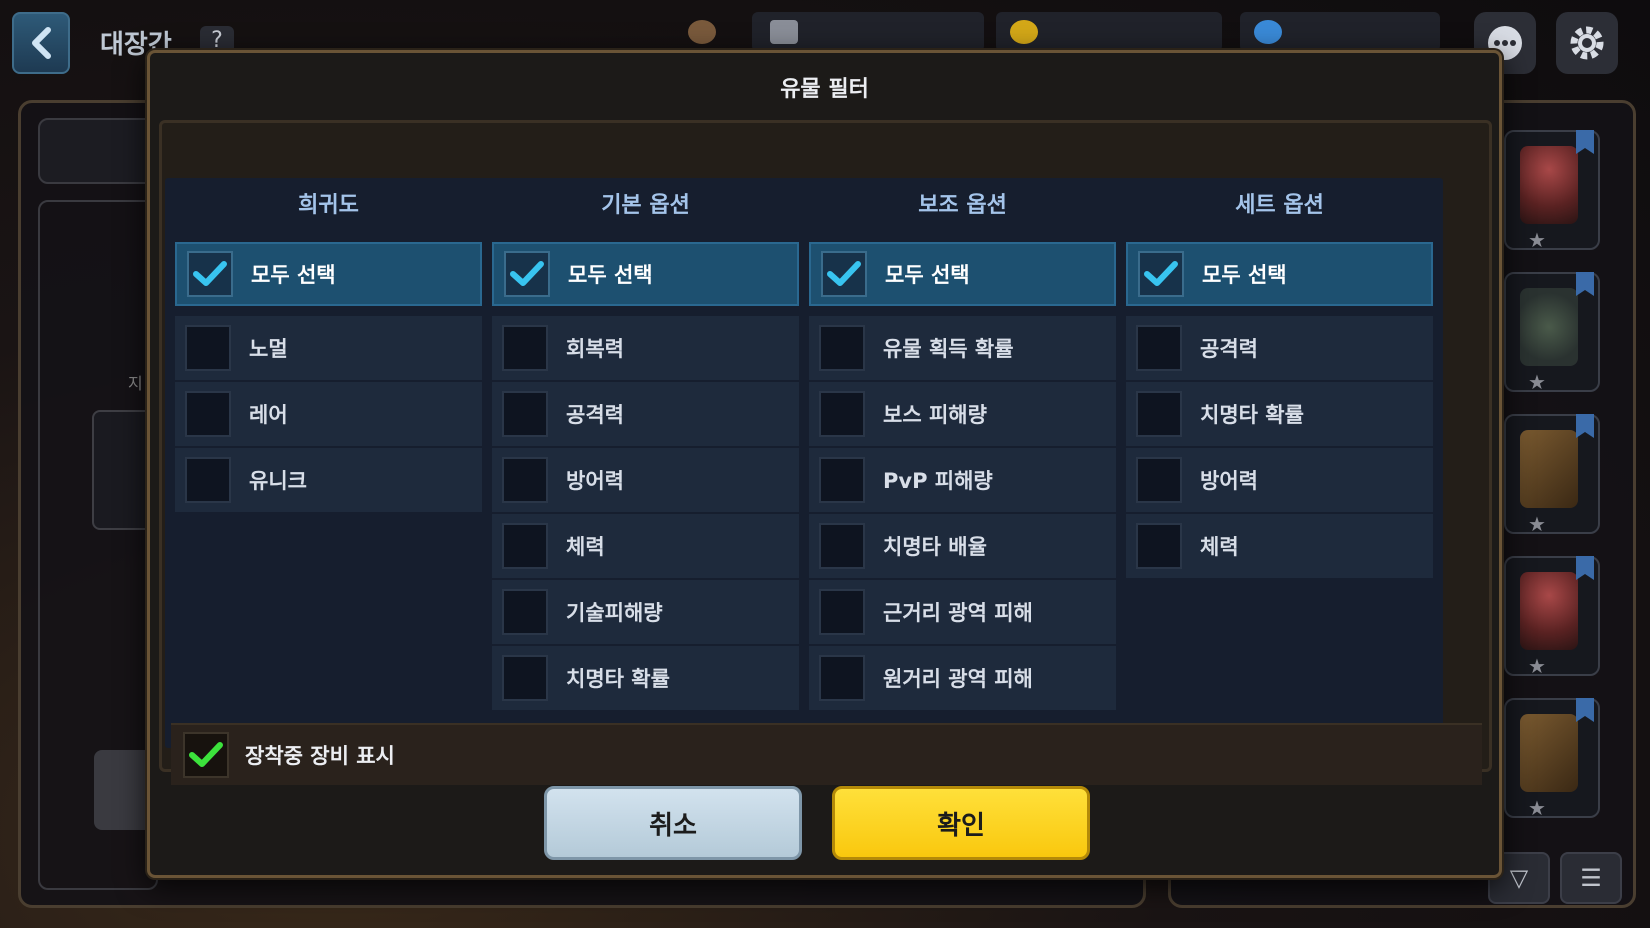 Image resolution: width=1650 pixels, height=928 pixels. What do you see at coordinates (1587, 43) in the screenshot?
I see `settings-button` at bounding box center [1587, 43].